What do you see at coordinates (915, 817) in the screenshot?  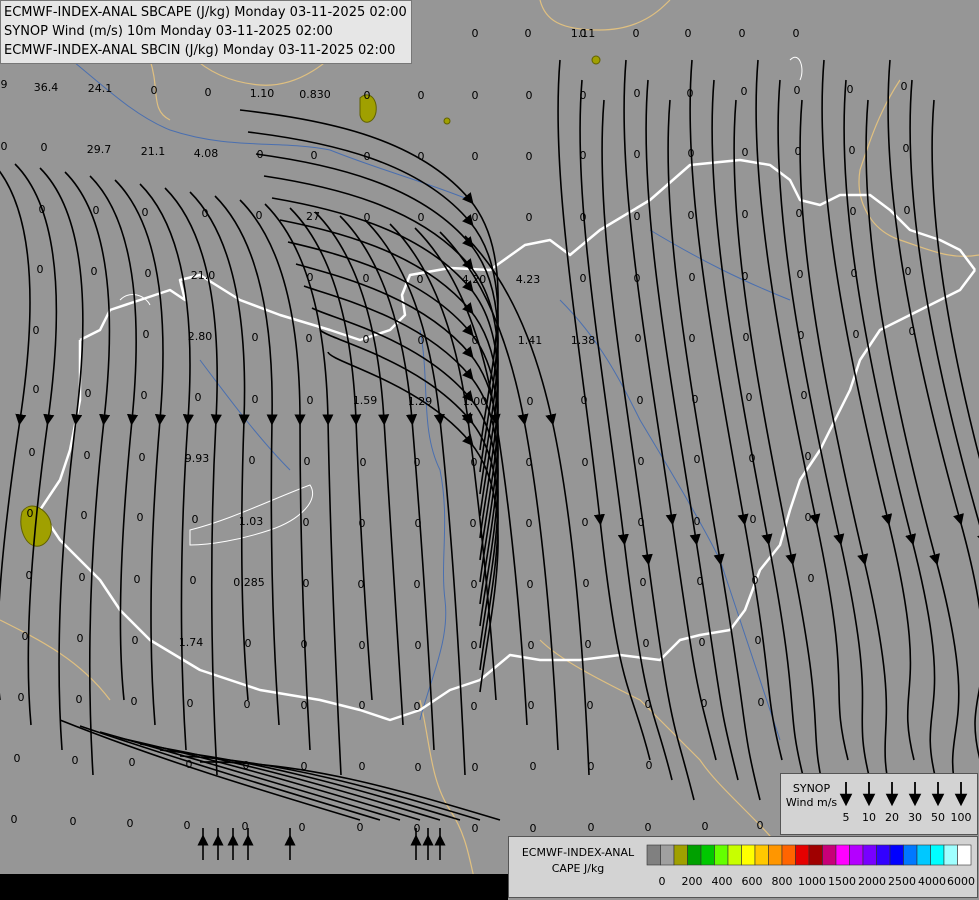 I see `wind-speed-label: 30` at bounding box center [915, 817].